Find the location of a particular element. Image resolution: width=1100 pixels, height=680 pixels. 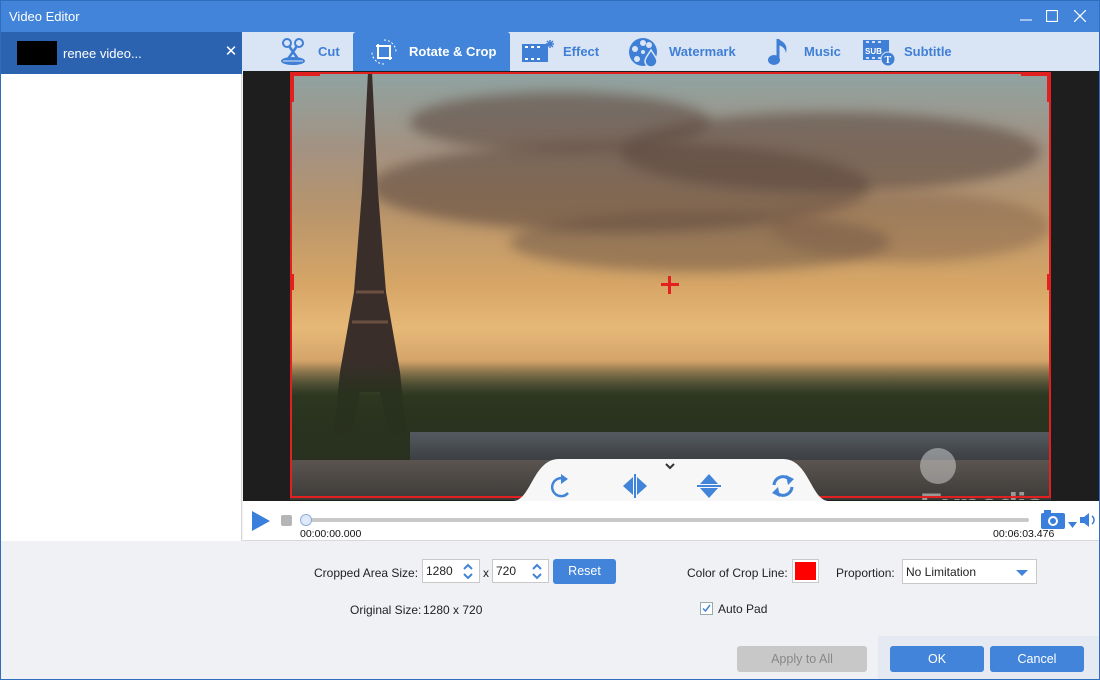

rotate-clockwise-icon is located at coordinates (559, 486).